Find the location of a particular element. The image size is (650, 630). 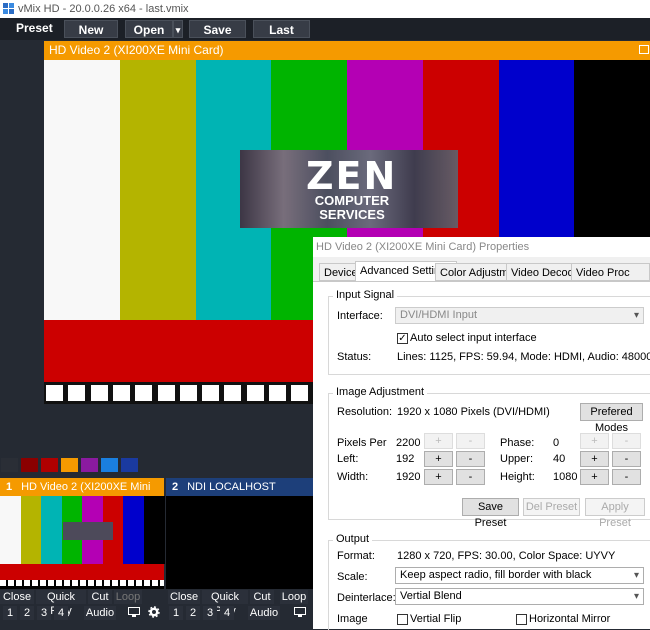

input-2-overlay-4: 4 is located at coordinates (227, 613).